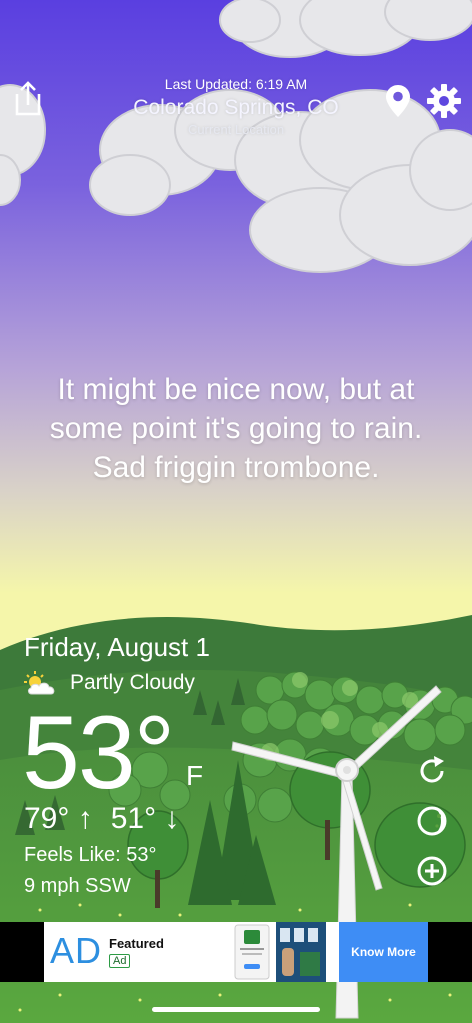 This screenshot has width=472, height=1023. What do you see at coordinates (101, 819) in the screenshot?
I see `high-low-row: 79° ↑ 51° ↓` at bounding box center [101, 819].